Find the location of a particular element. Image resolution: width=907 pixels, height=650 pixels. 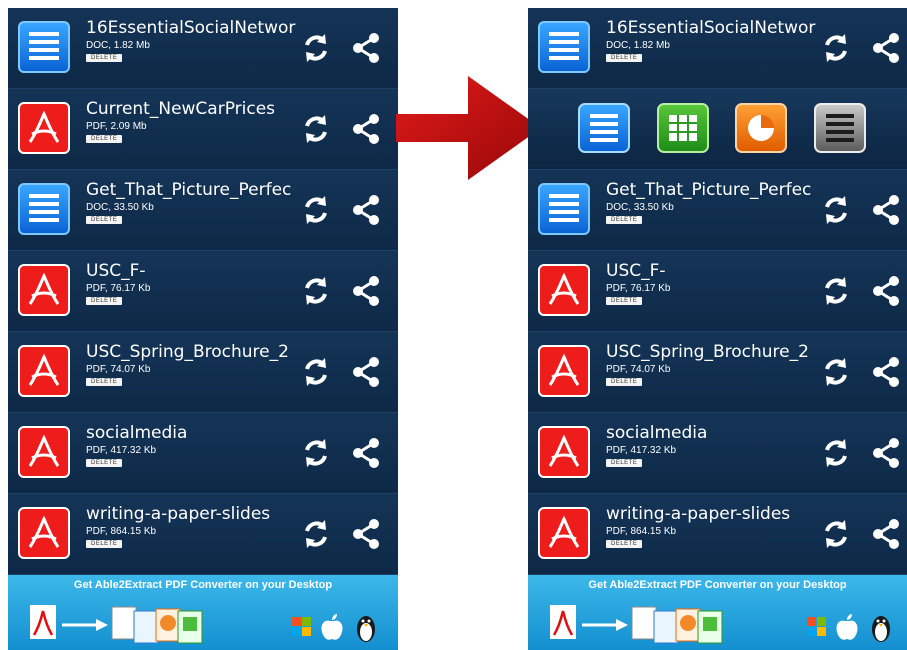

file-row: Current_NewCarPrices PDF, 2.09 Mb DELETE is located at coordinates (203, 129).